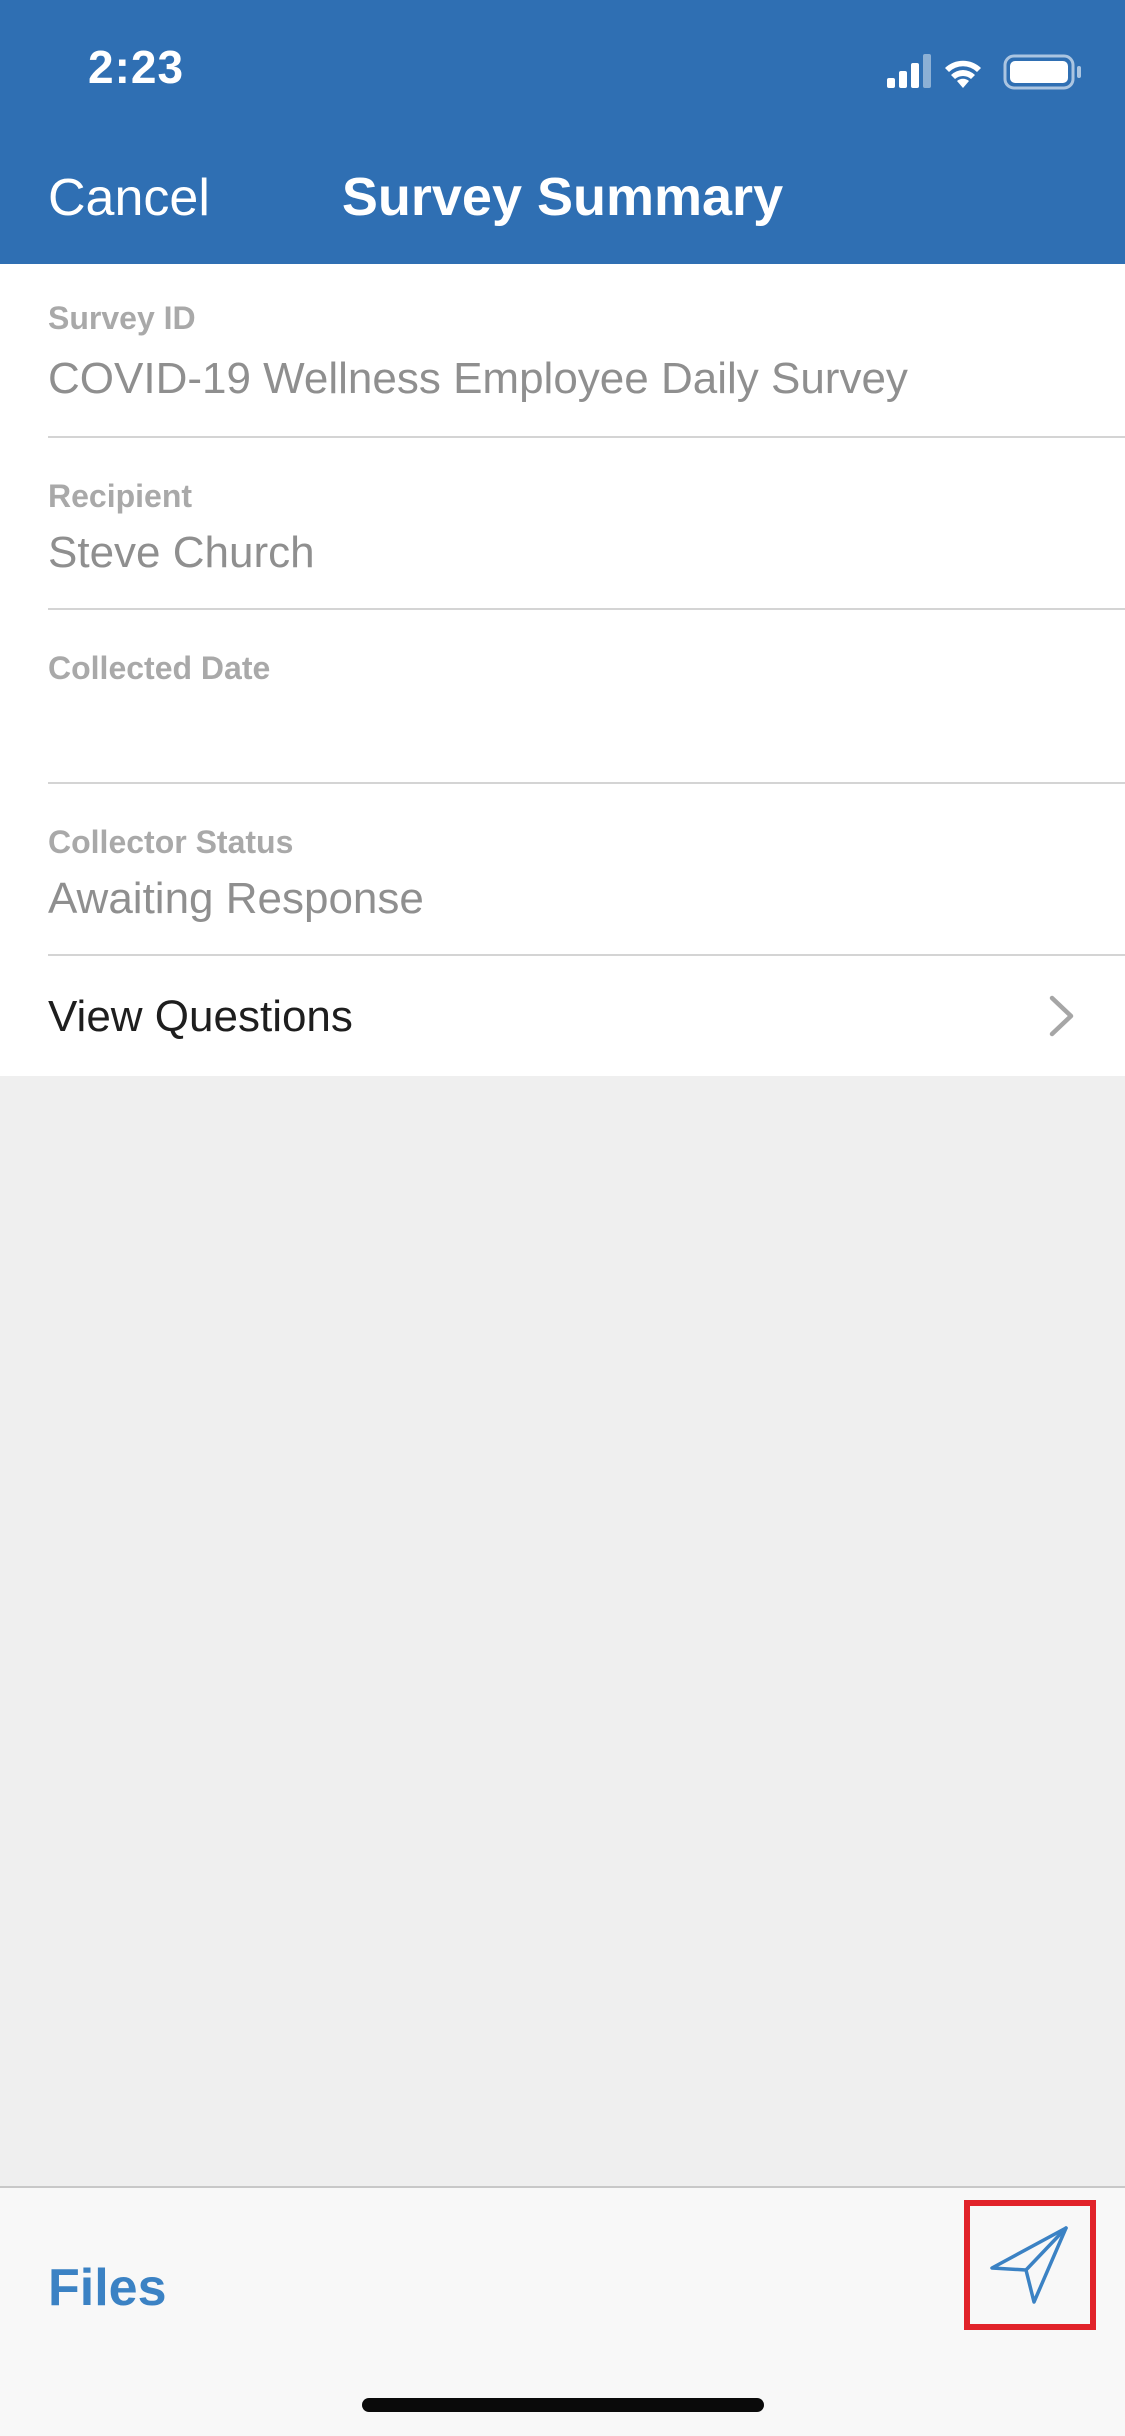 Image resolution: width=1125 pixels, height=2436 pixels. I want to click on home-indicator, so click(563, 2405).